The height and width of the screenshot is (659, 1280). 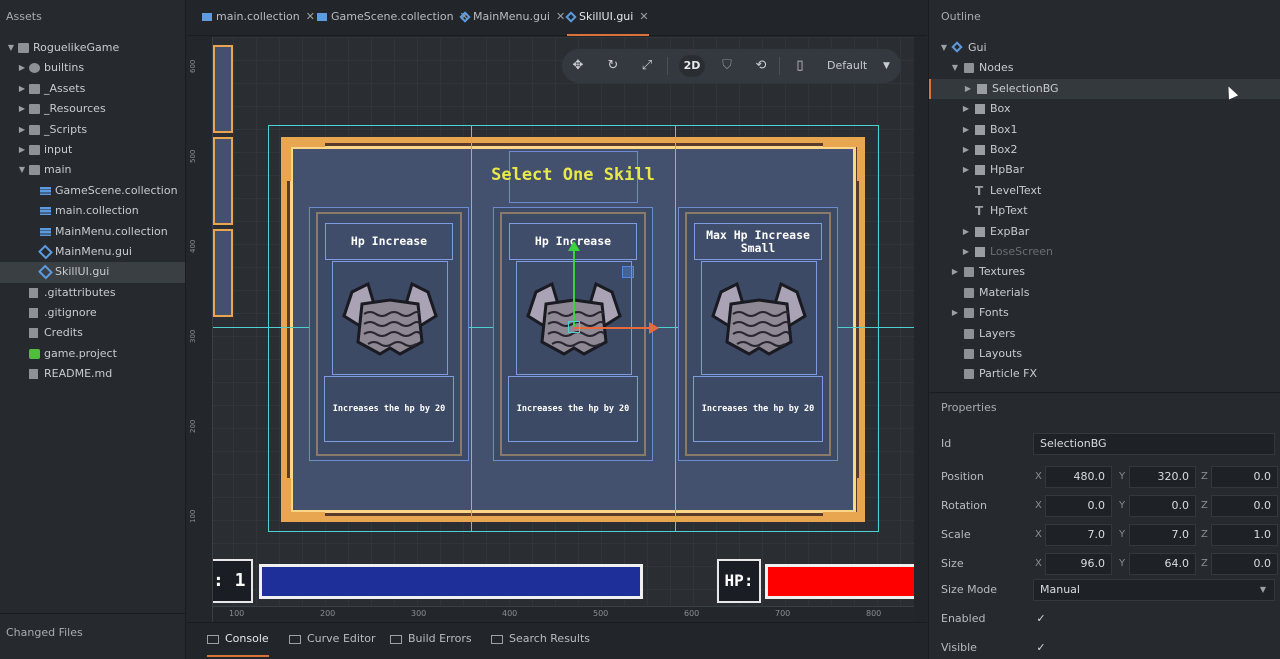 I want to click on rotation-y-field: 0.0, so click(x=1162, y=506).